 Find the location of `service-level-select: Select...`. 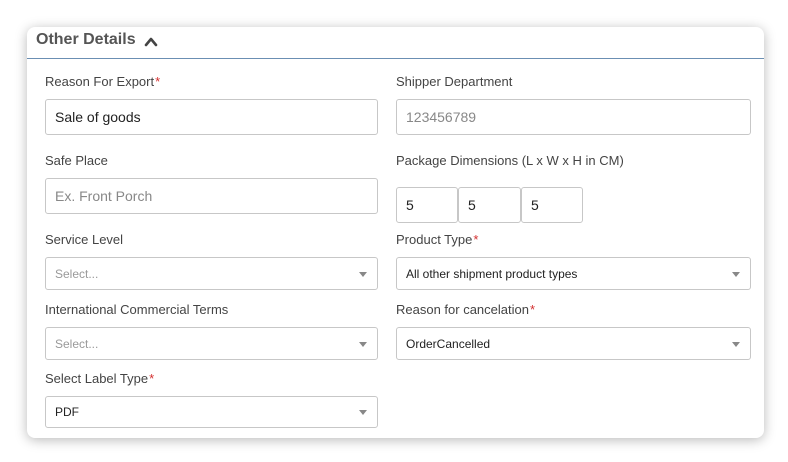

service-level-select: Select... is located at coordinates (211, 273).